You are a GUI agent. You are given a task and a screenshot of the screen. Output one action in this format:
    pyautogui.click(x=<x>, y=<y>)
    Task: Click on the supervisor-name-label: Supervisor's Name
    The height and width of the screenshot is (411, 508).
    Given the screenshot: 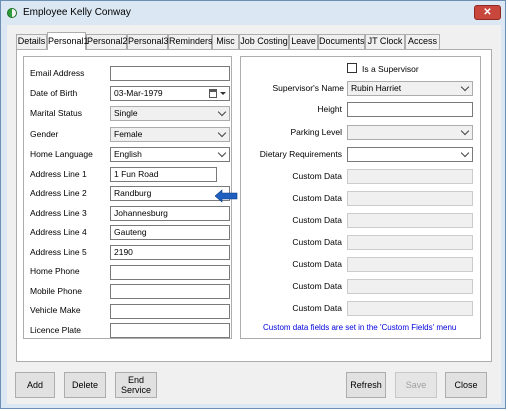 What is the action you would take?
    pyautogui.click(x=308, y=88)
    